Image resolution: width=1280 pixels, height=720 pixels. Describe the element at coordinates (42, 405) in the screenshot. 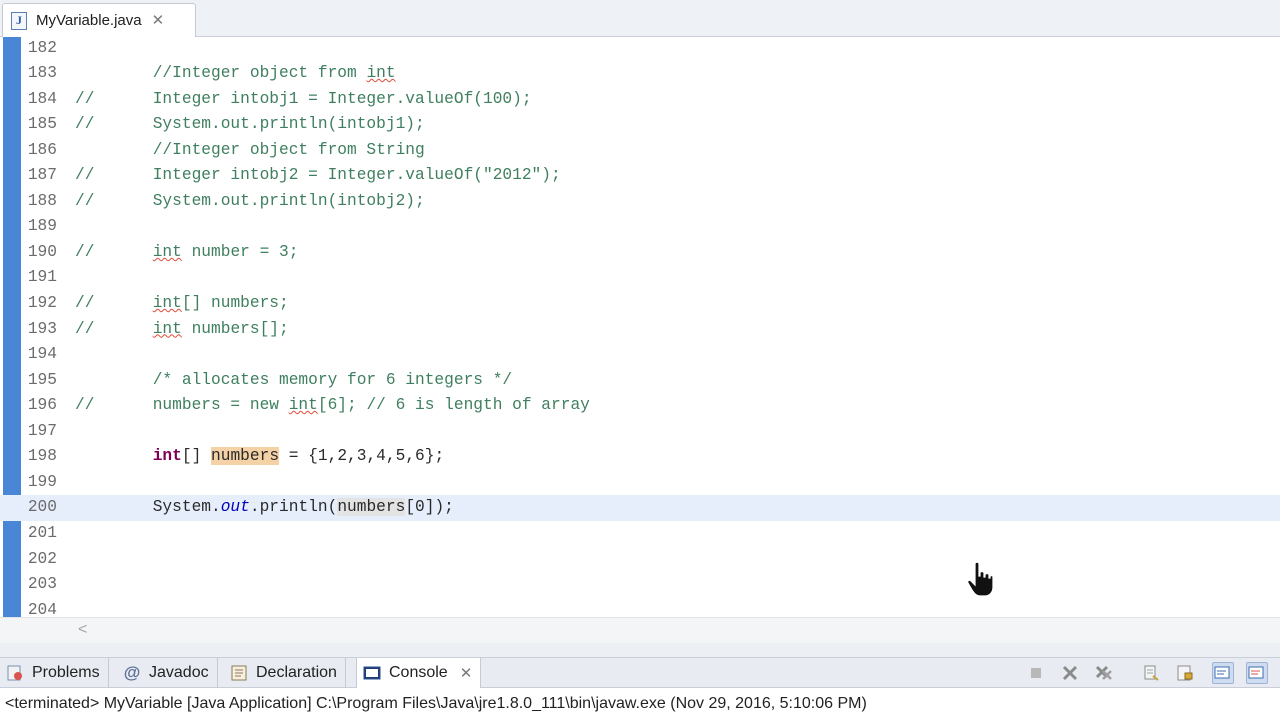

I see `line-number: 196` at that location.